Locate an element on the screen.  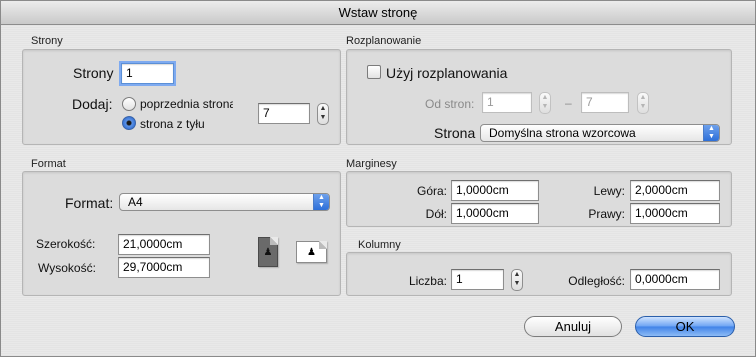
window-title: Wstaw stronę is located at coordinates (378, 13).